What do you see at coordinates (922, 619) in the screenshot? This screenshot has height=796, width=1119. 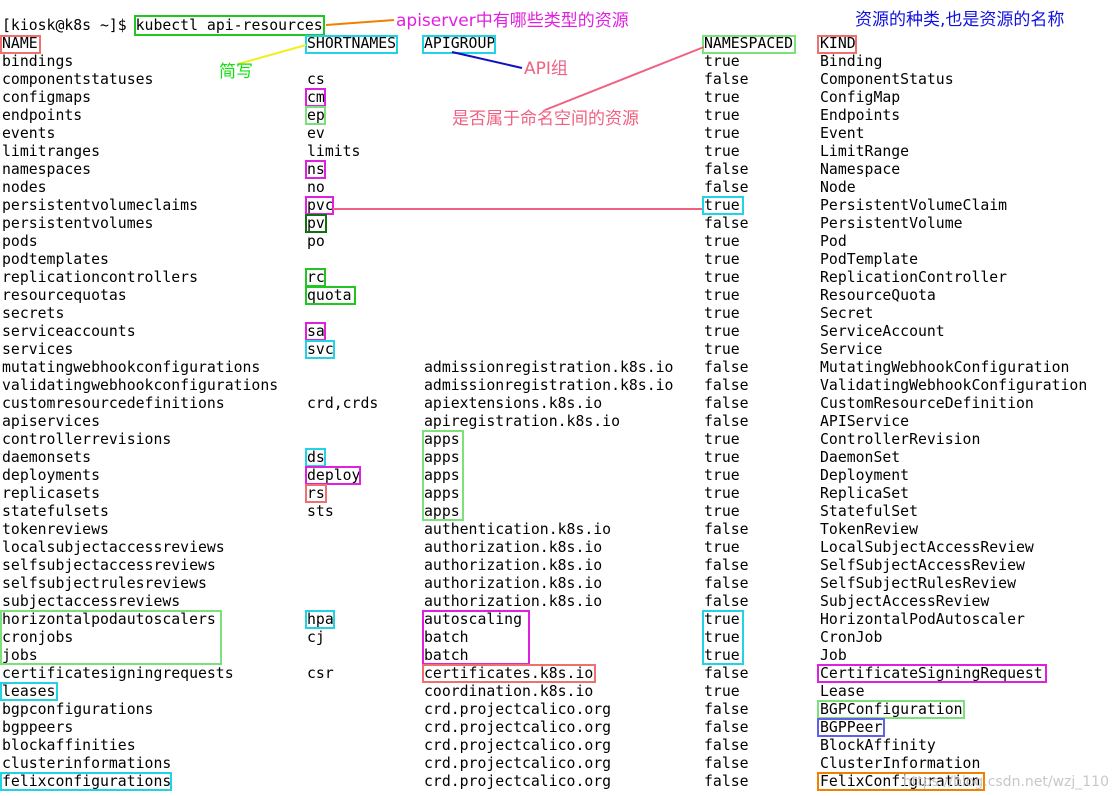 I see `cell-kind: HorizontalPodAutoscaler` at bounding box center [922, 619].